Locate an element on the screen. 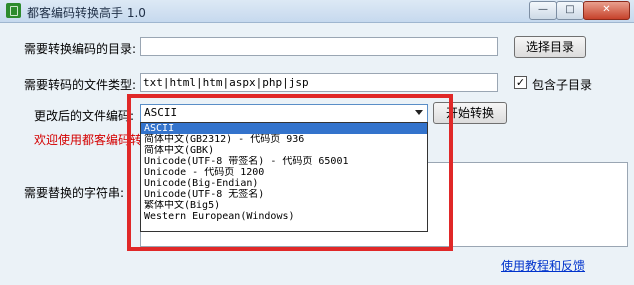  filetype-label: 需要转码的文件类型: is located at coordinates (80, 85).